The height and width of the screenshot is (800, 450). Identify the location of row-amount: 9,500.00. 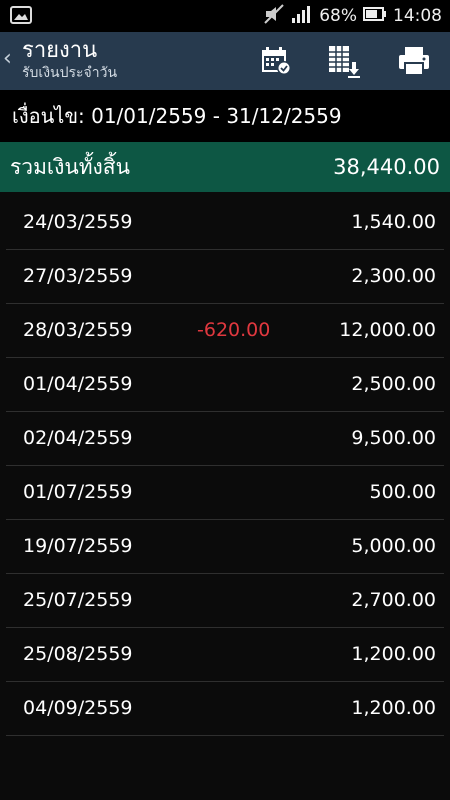
(393, 438).